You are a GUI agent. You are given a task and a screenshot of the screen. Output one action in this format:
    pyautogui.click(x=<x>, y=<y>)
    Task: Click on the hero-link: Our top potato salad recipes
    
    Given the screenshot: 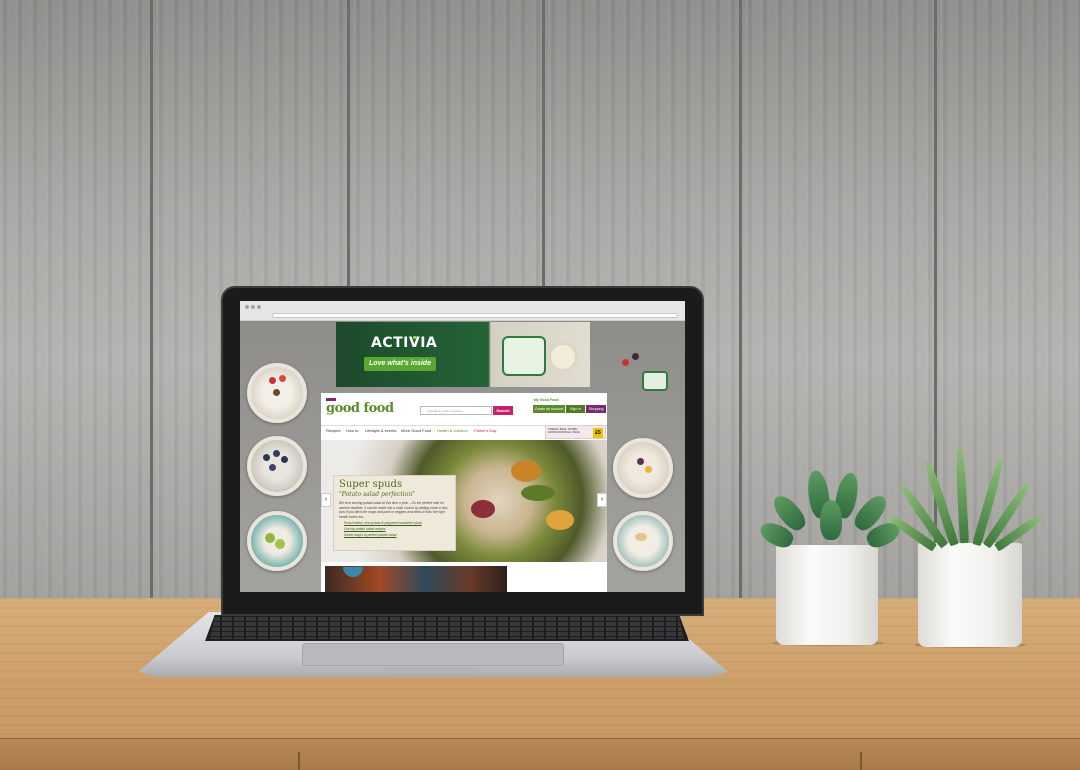 What is the action you would take?
    pyautogui.click(x=394, y=529)
    